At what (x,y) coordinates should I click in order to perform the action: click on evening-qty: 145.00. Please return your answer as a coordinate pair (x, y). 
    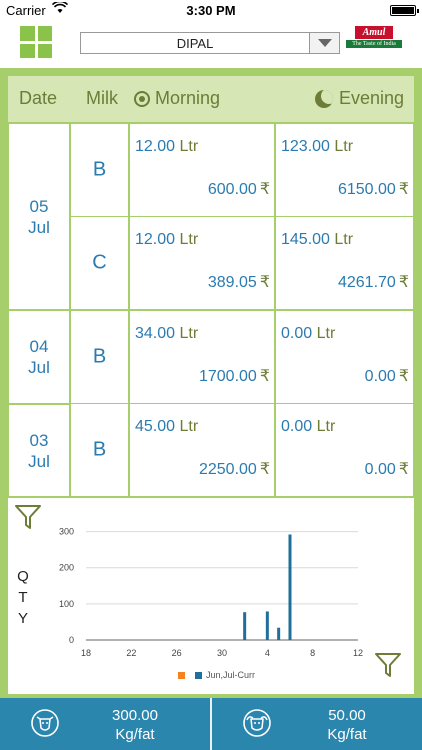
    Looking at the image, I should click on (305, 239).